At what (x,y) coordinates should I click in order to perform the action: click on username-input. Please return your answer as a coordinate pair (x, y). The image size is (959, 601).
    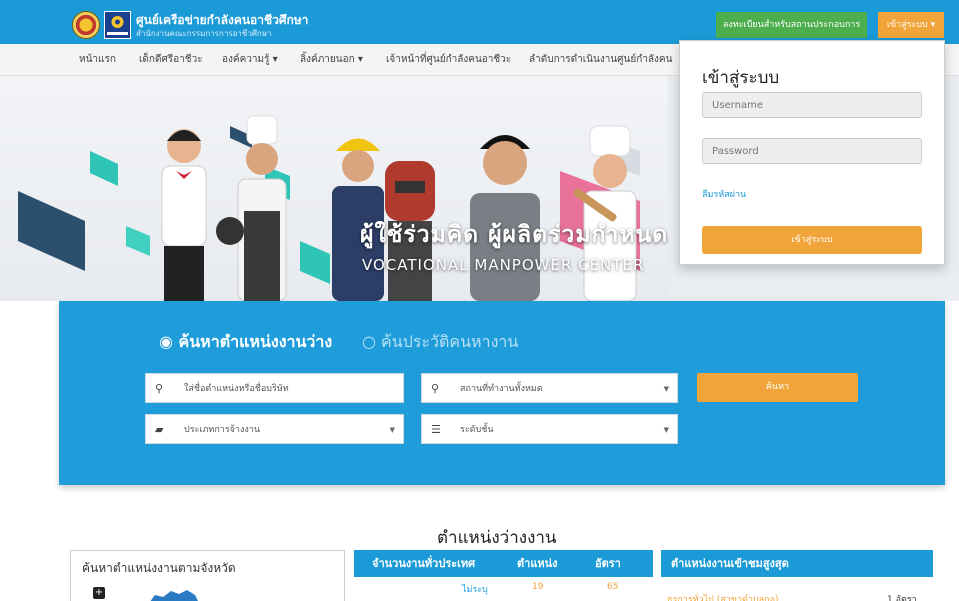
    Looking at the image, I should click on (812, 105).